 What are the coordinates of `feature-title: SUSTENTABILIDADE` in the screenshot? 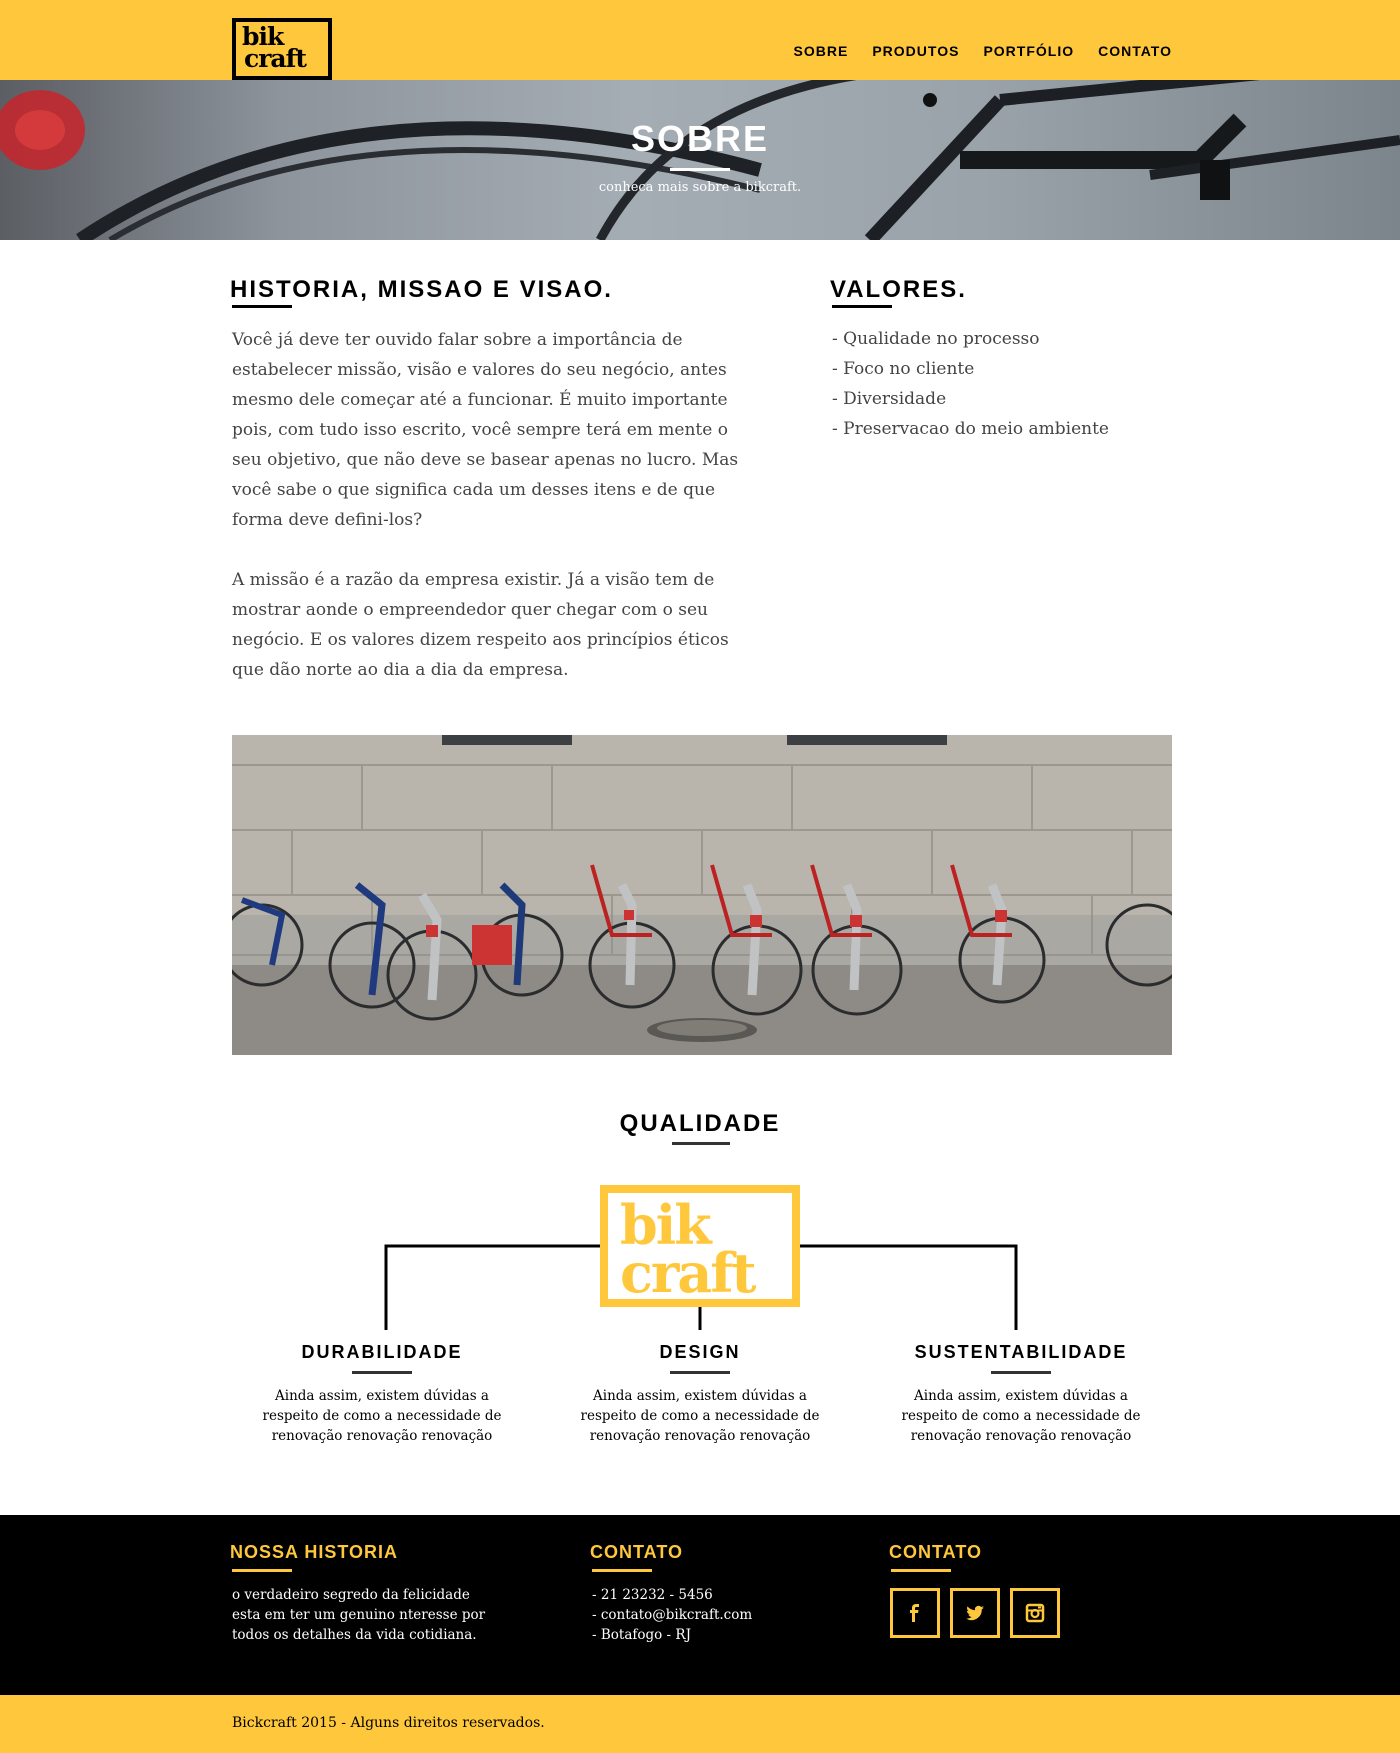 It's located at (1021, 1352).